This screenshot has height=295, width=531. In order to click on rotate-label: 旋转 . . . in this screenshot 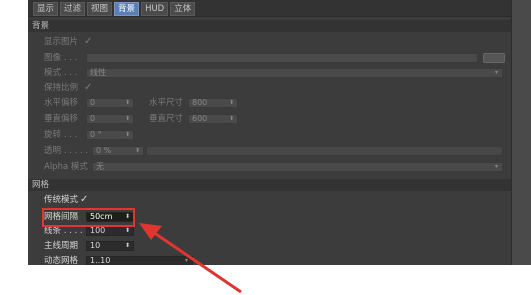, I will do `click(61, 135)`.